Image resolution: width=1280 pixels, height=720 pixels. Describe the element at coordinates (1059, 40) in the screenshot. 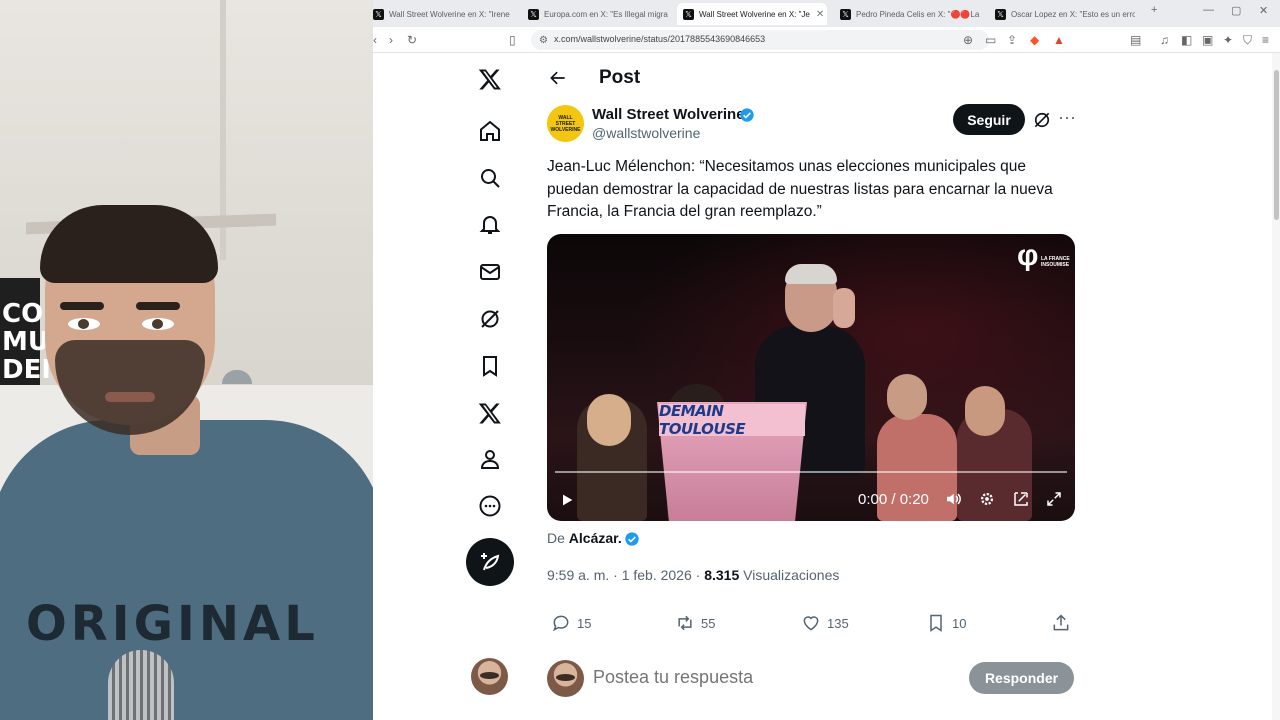

I see `brave-rewards-icon: ▲` at that location.